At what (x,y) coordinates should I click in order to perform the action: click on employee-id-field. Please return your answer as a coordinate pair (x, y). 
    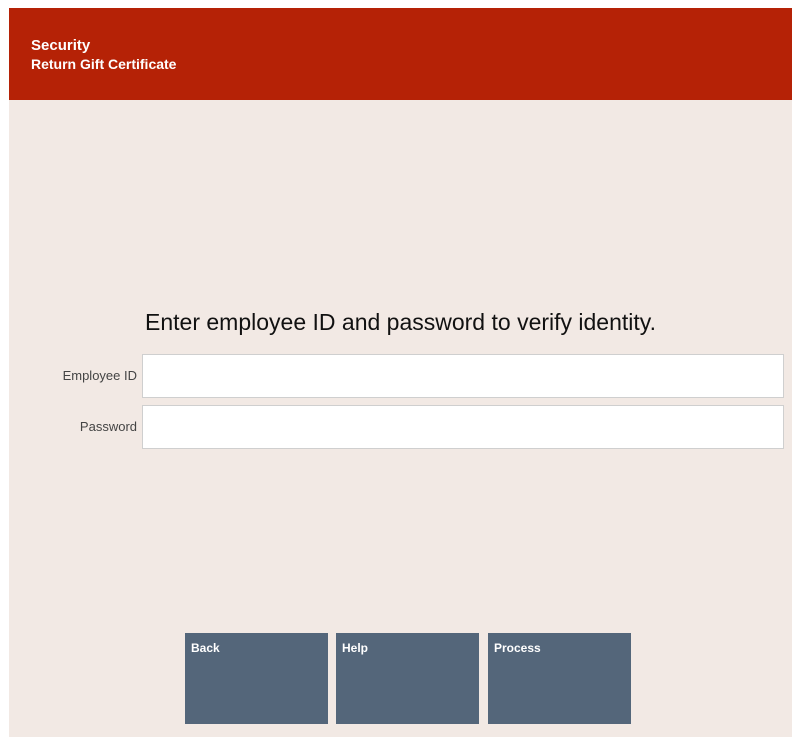
    Looking at the image, I should click on (463, 376).